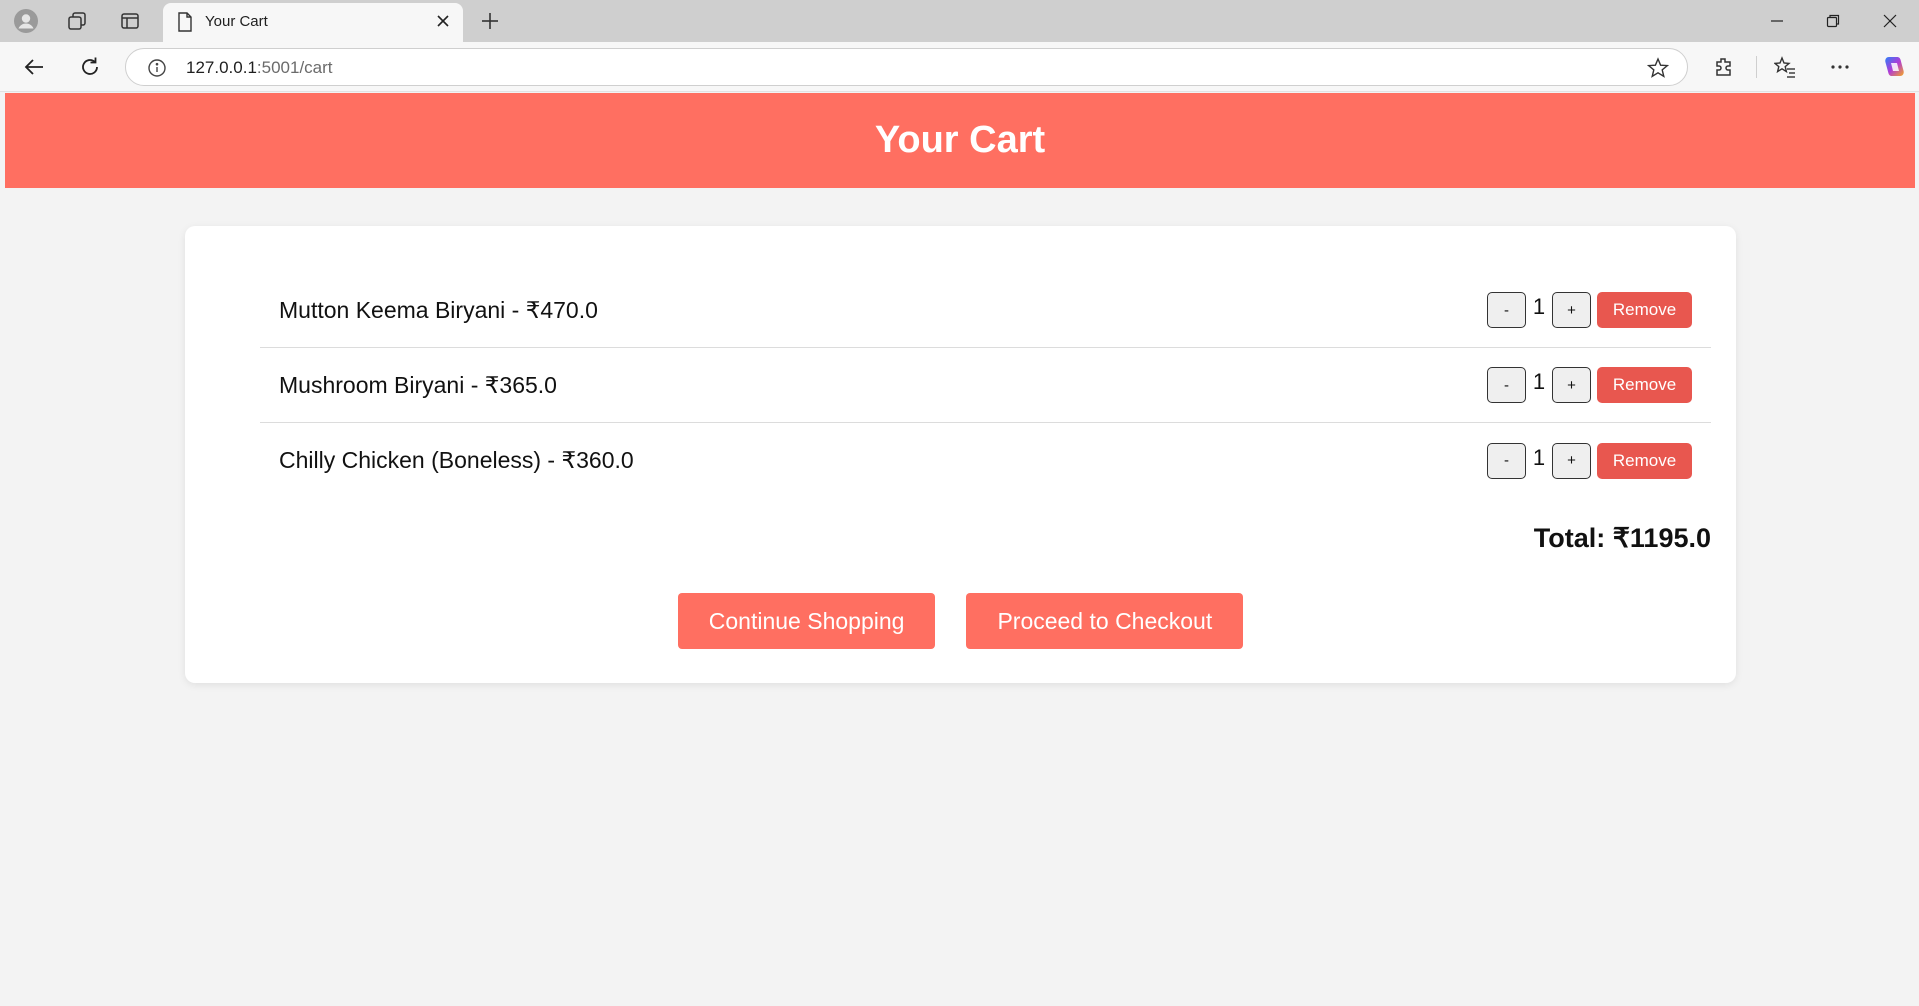  What do you see at coordinates (1724, 67) in the screenshot?
I see `extensions-icon` at bounding box center [1724, 67].